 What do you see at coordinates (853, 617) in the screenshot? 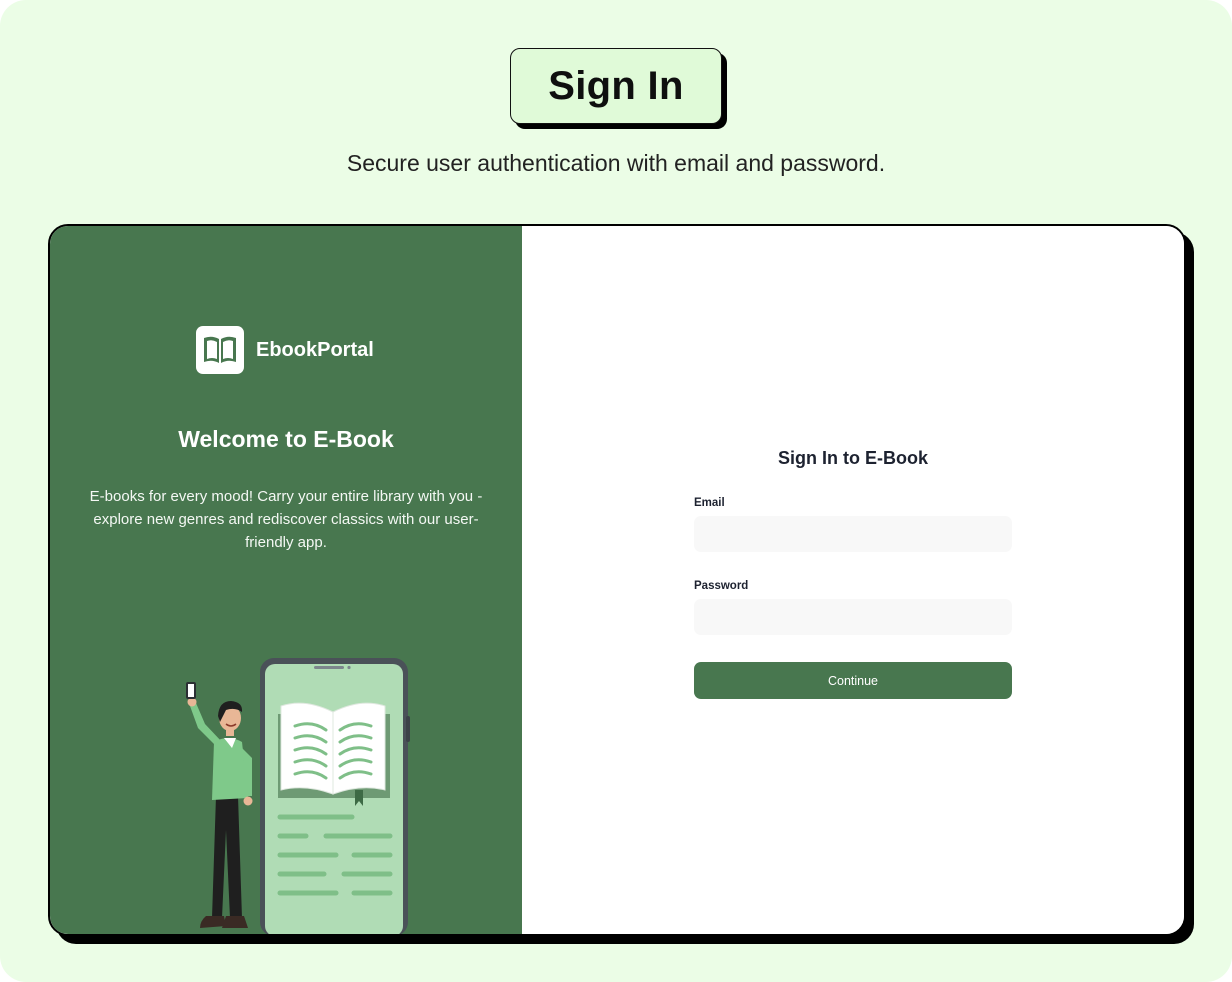
I see `password-input` at bounding box center [853, 617].